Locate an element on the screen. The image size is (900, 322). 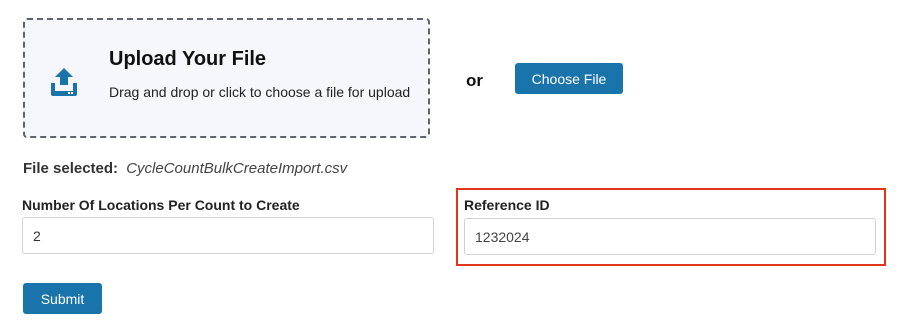
upload-icon is located at coordinates (64, 82).